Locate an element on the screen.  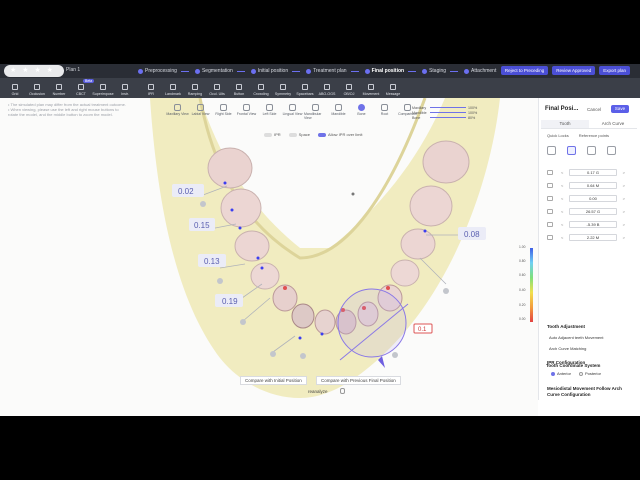
tool-message: Message is located at coordinates (393, 91).